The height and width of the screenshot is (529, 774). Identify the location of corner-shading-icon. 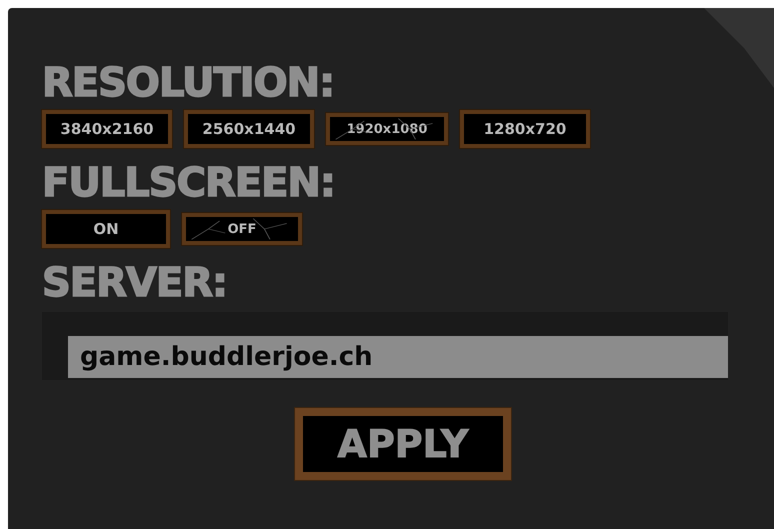
(739, 48).